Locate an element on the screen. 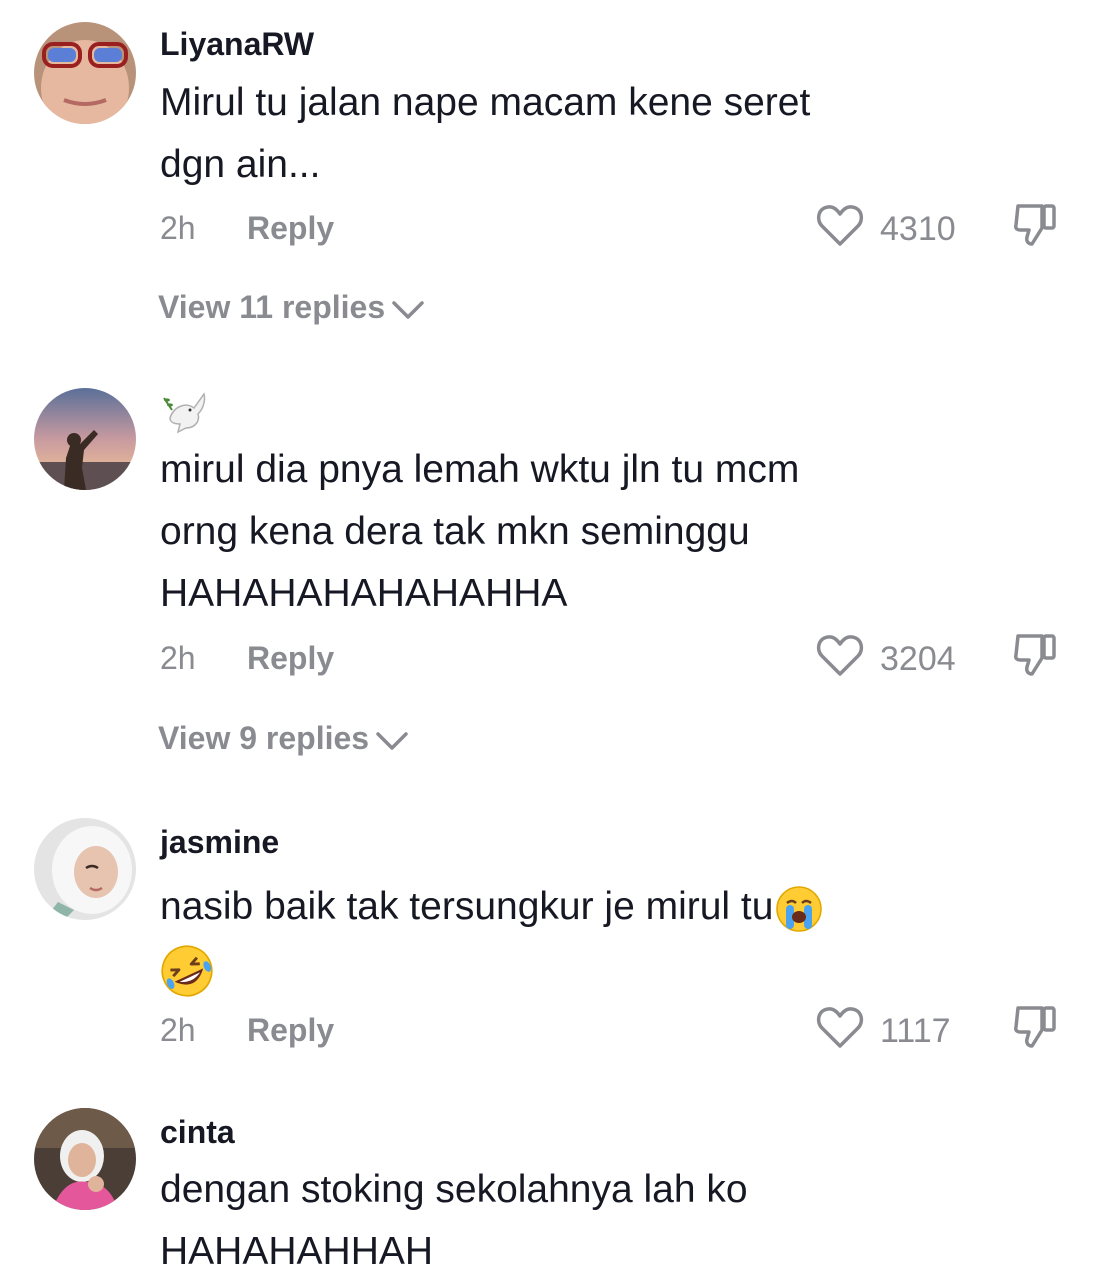 The width and height of the screenshot is (1103, 1283). like-button: 1117 is located at coordinates (896, 1027).